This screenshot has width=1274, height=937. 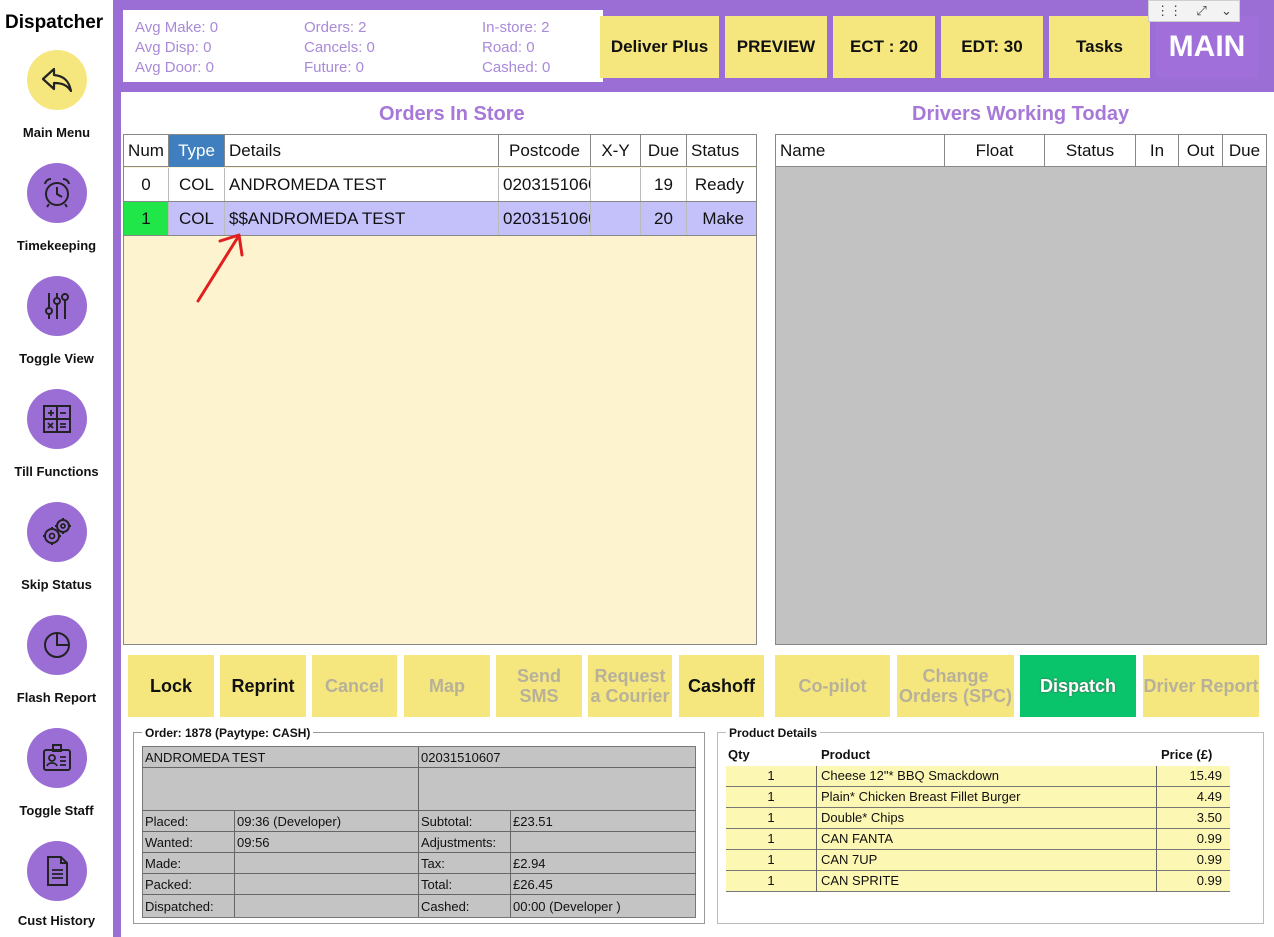 What do you see at coordinates (846, 754) in the screenshot?
I see `product-header: Product` at bounding box center [846, 754].